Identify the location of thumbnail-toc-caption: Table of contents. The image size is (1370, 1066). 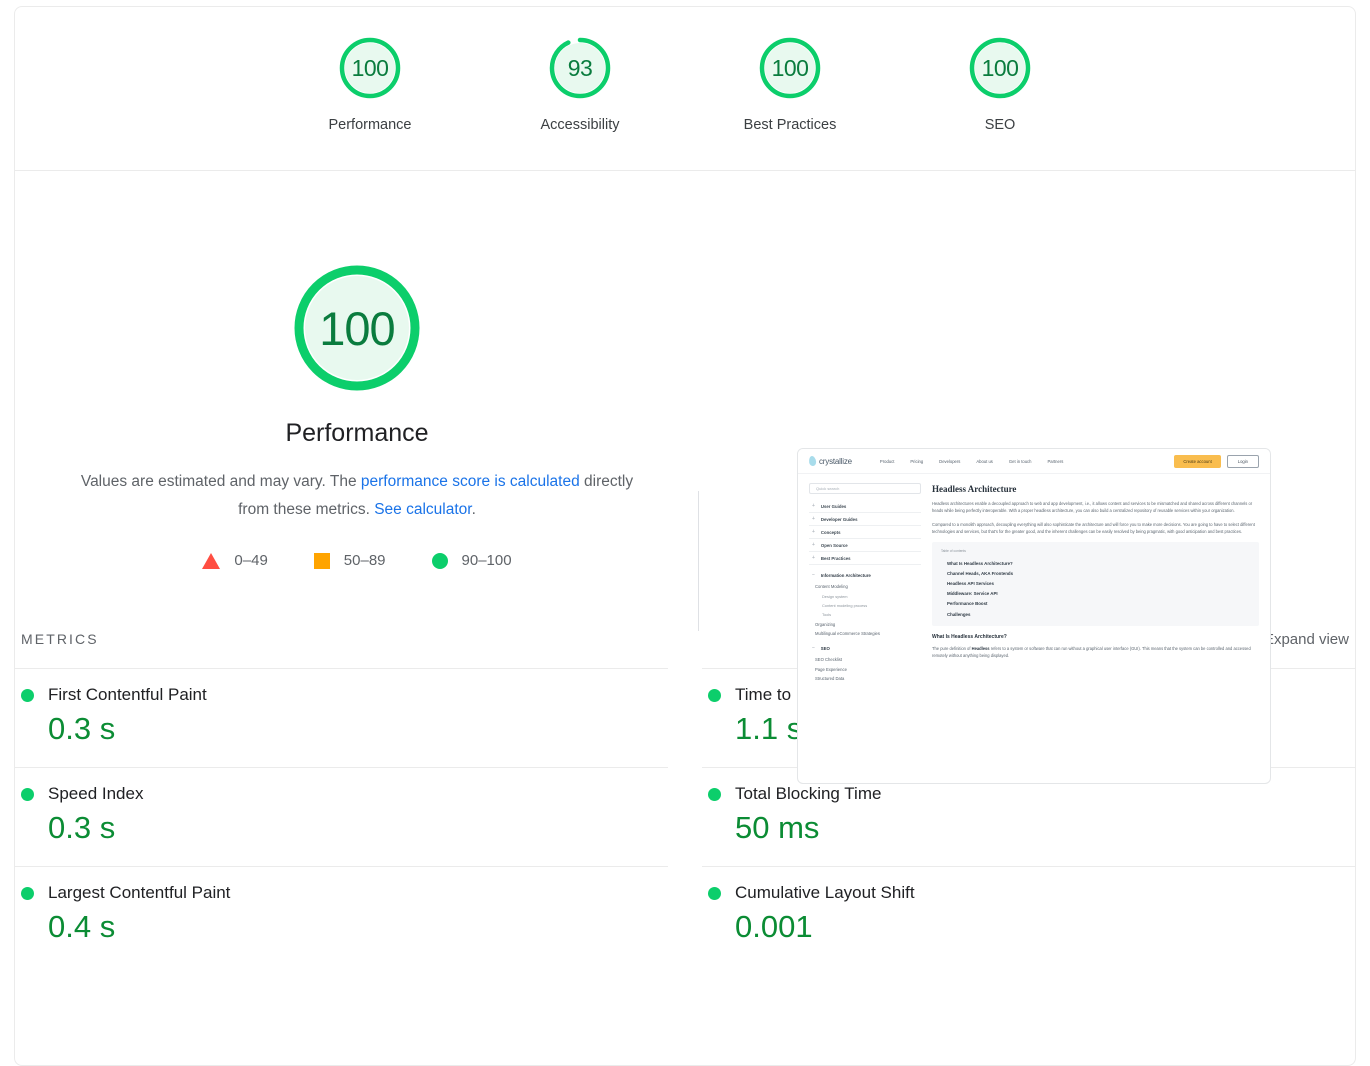
(953, 551).